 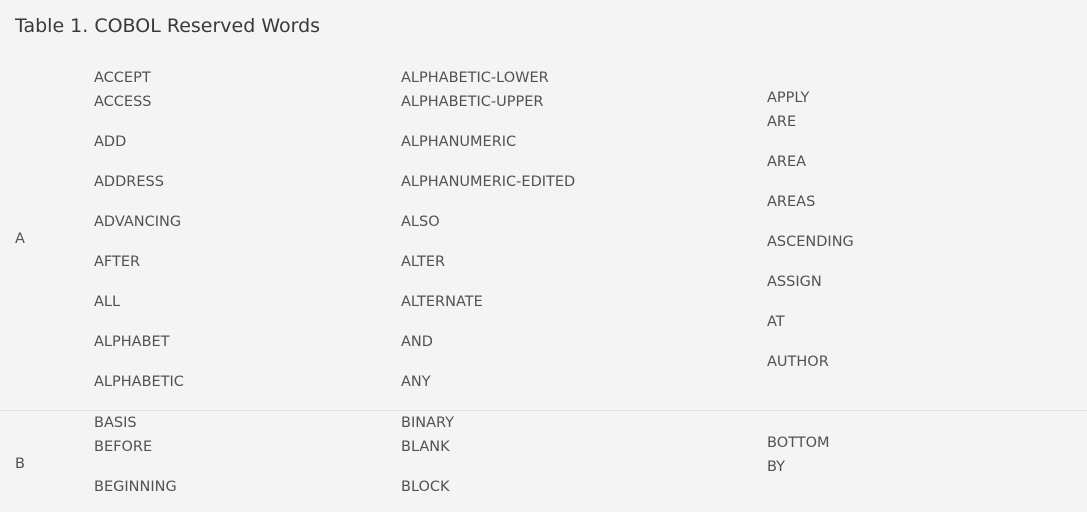 I want to click on reserved-word: BINARY, so click(x=427, y=423).